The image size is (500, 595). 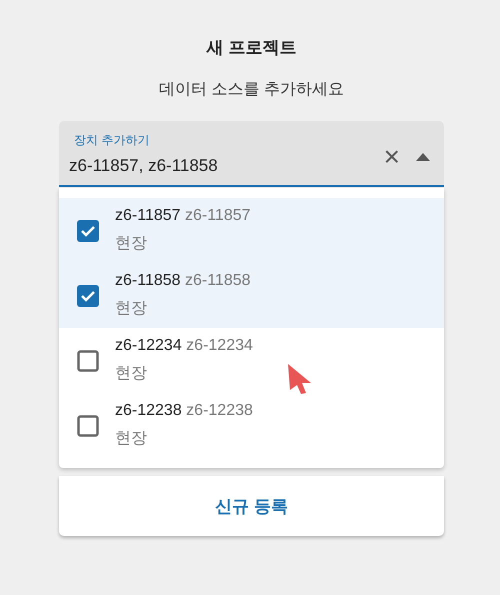 What do you see at coordinates (217, 281) in the screenshot?
I see `option-code: z6-11858` at bounding box center [217, 281].